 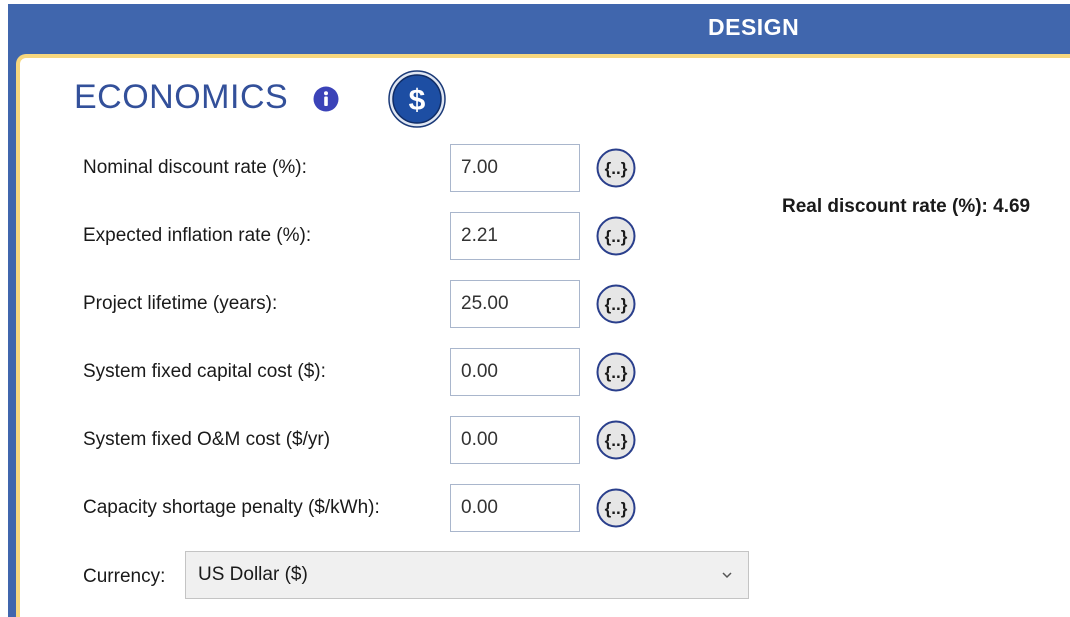 What do you see at coordinates (207, 439) in the screenshot?
I see `field-label: System fixed O&M cost ($/yr)` at bounding box center [207, 439].